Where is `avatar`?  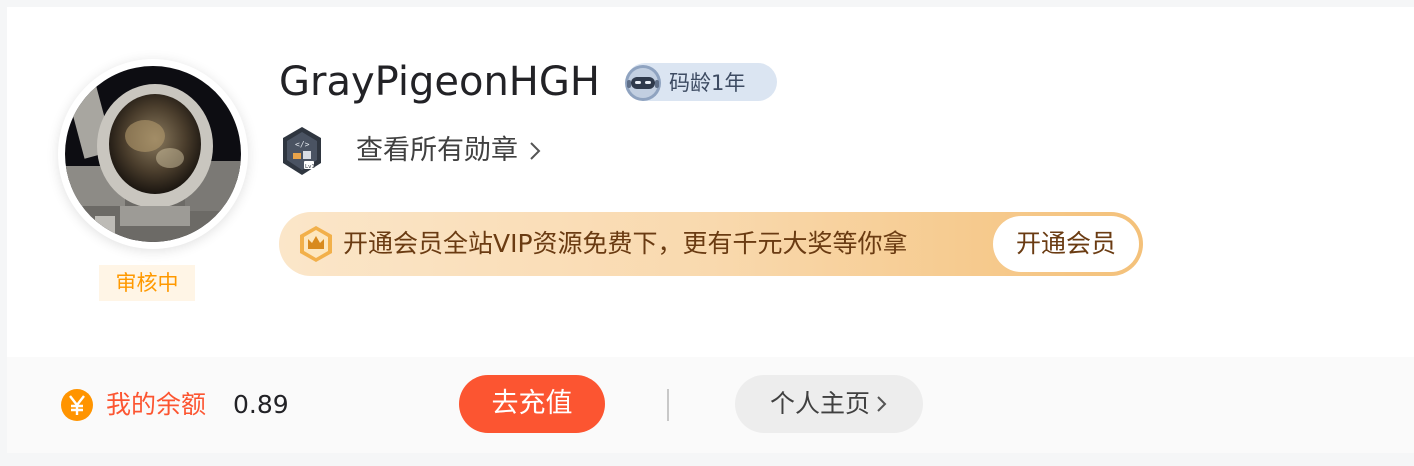 avatar is located at coordinates (153, 154).